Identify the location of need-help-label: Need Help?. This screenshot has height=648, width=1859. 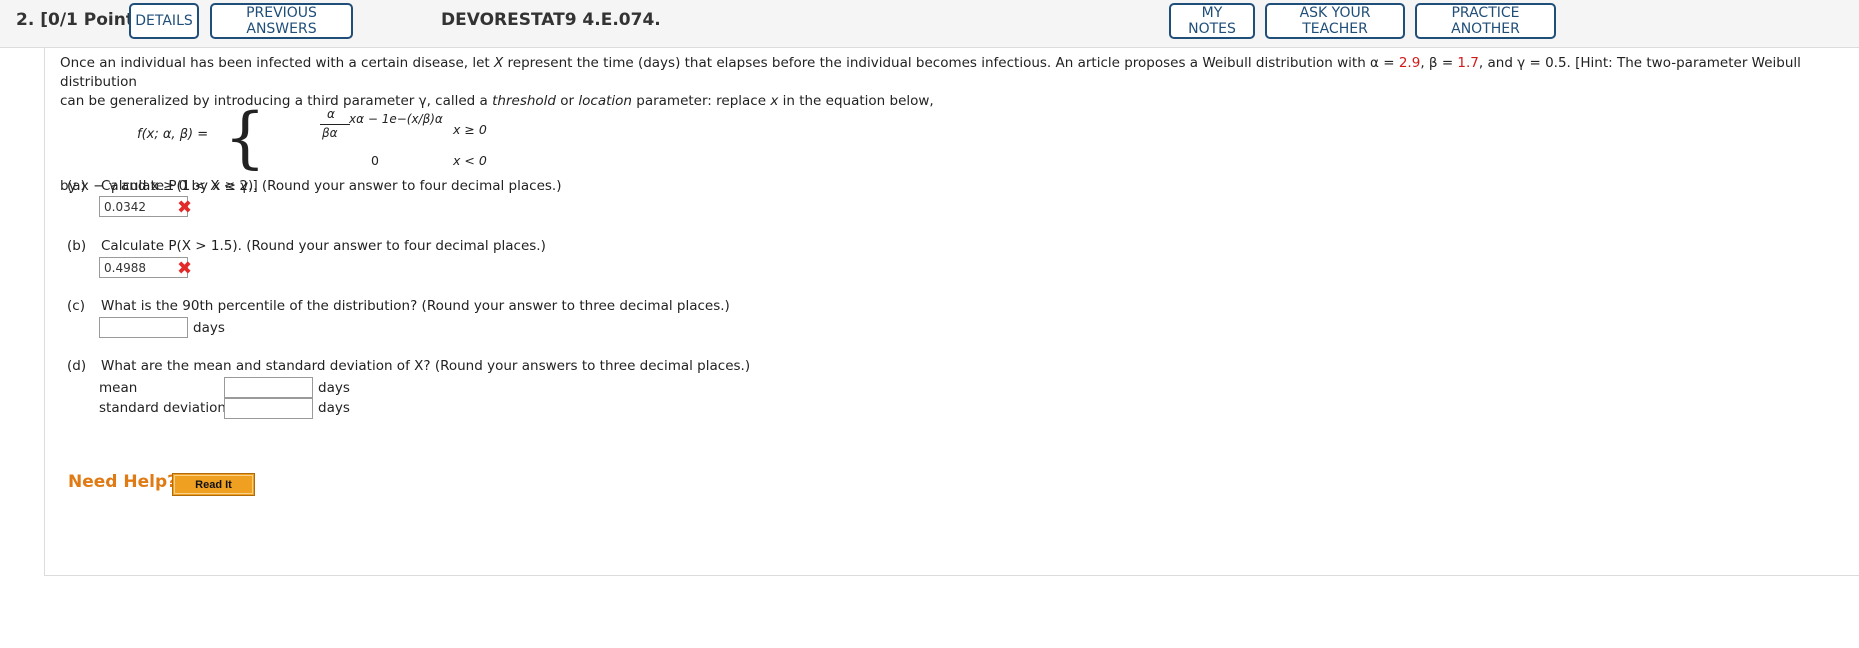
(122, 482).